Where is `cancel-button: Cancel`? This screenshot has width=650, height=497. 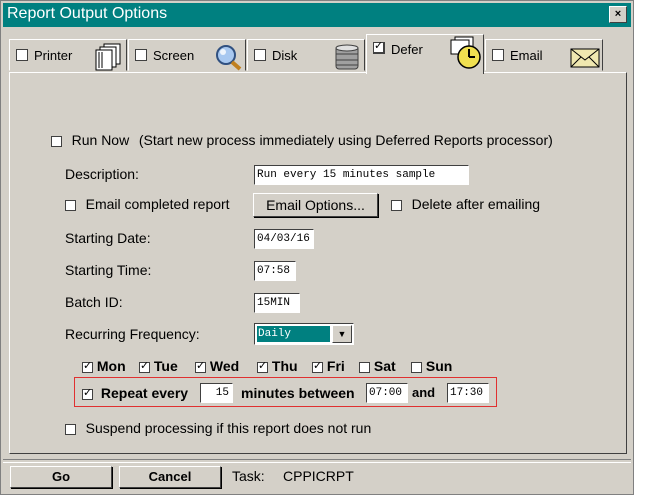 cancel-button: Cancel is located at coordinates (170, 477).